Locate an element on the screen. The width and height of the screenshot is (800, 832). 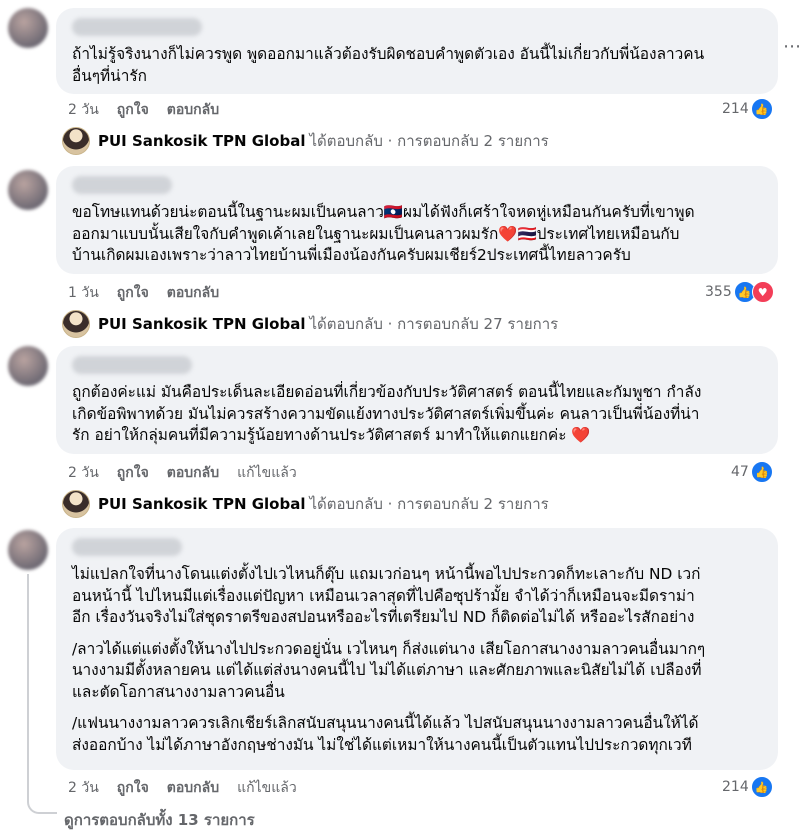
comment-actions: 2 วัน ถูกใจ ตอบกลับ is located at coordinates (143, 110).